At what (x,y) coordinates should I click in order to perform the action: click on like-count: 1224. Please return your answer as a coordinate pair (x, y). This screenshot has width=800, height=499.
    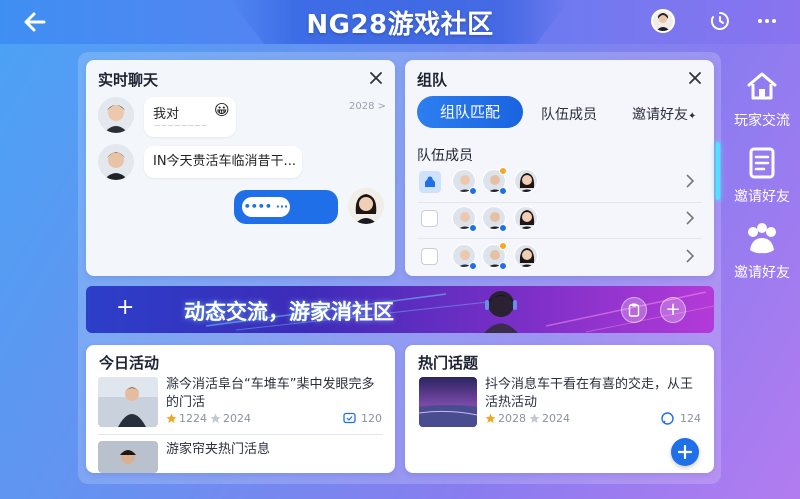
    Looking at the image, I should click on (193, 418).